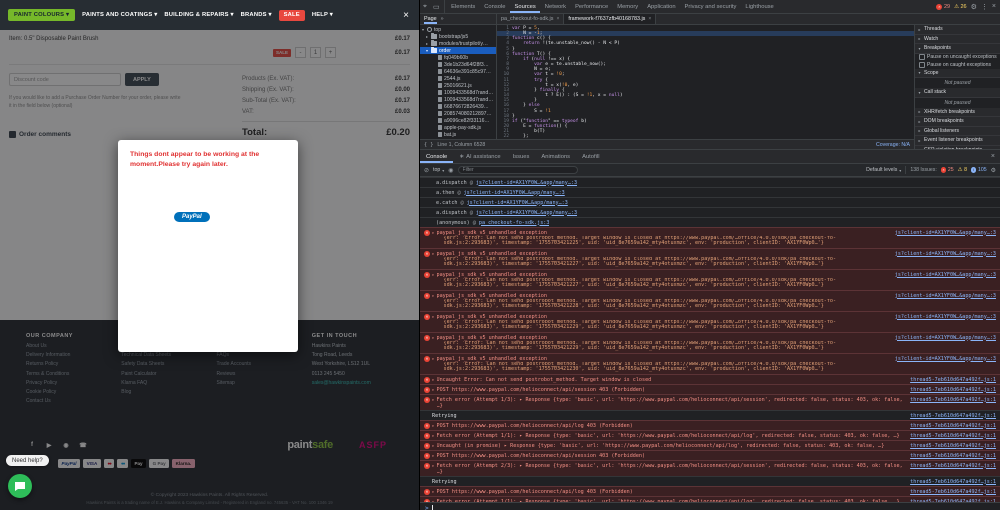  What do you see at coordinates (590, 156) in the screenshot?
I see `drawer-tab: Autofill` at bounding box center [590, 156].